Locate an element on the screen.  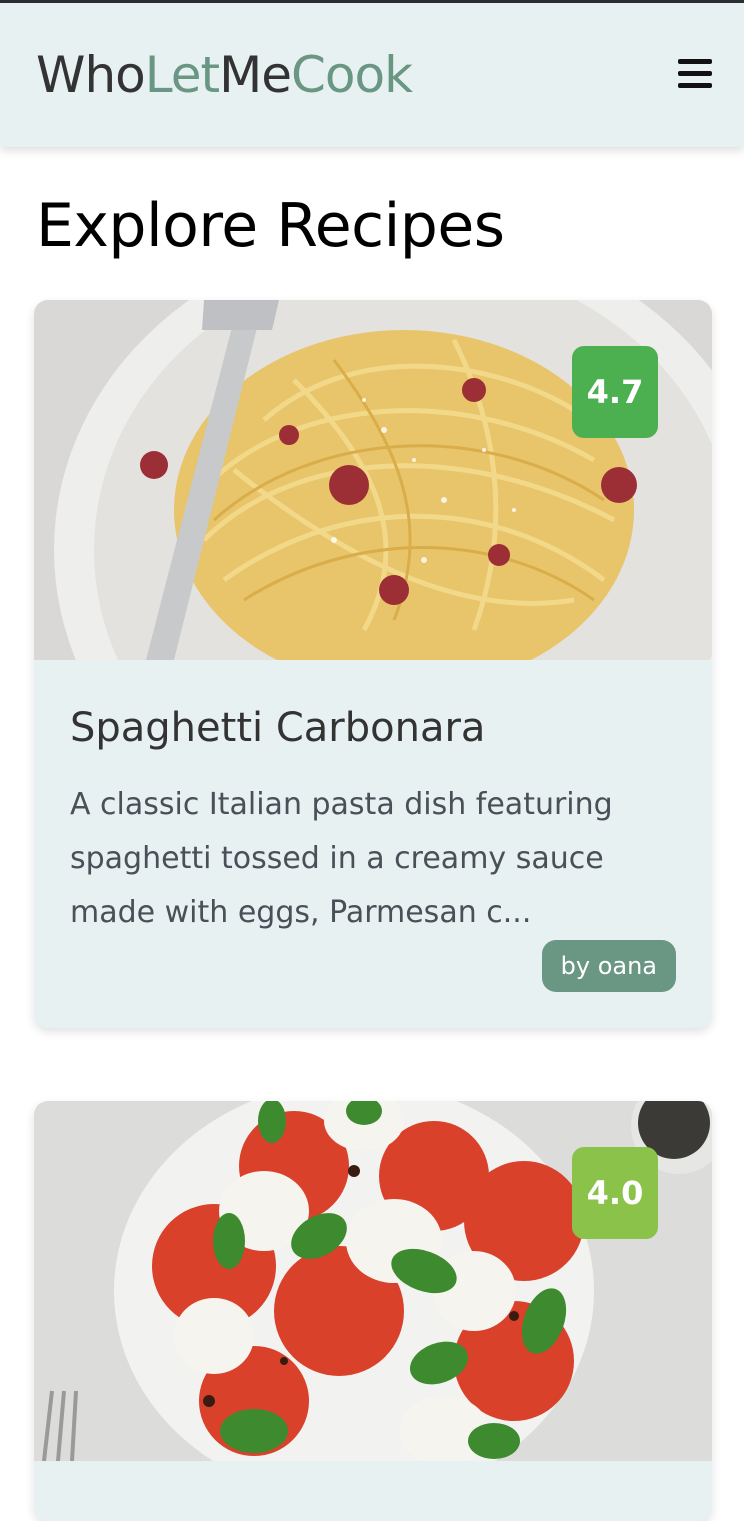
logo-part-let: Let is located at coordinates (182, 75).